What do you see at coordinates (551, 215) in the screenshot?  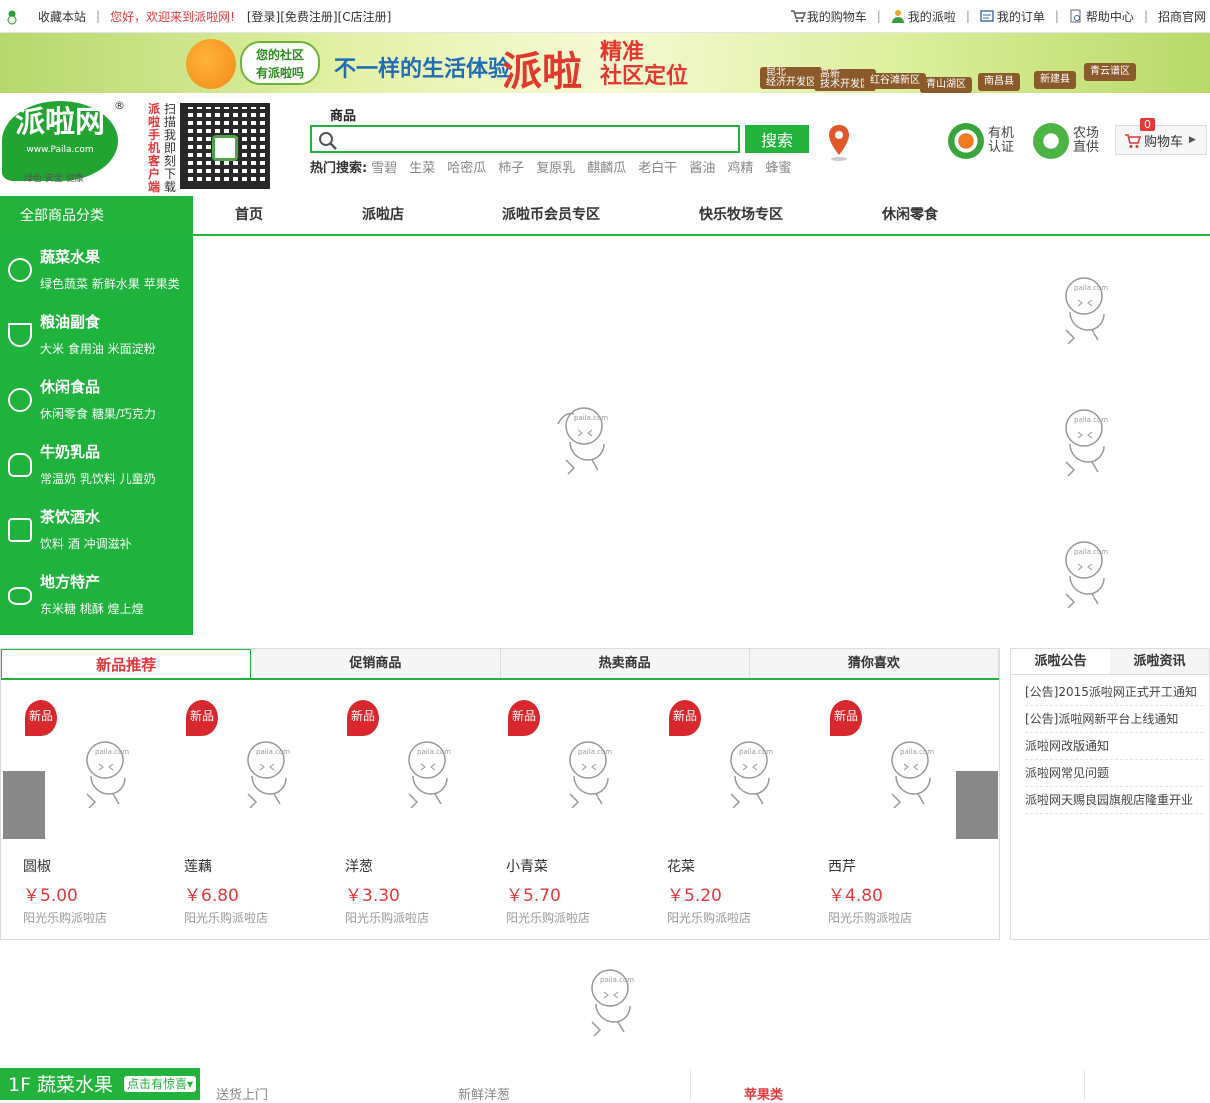 I see `nav-item-member-zone: 派啦币会员专区` at bounding box center [551, 215].